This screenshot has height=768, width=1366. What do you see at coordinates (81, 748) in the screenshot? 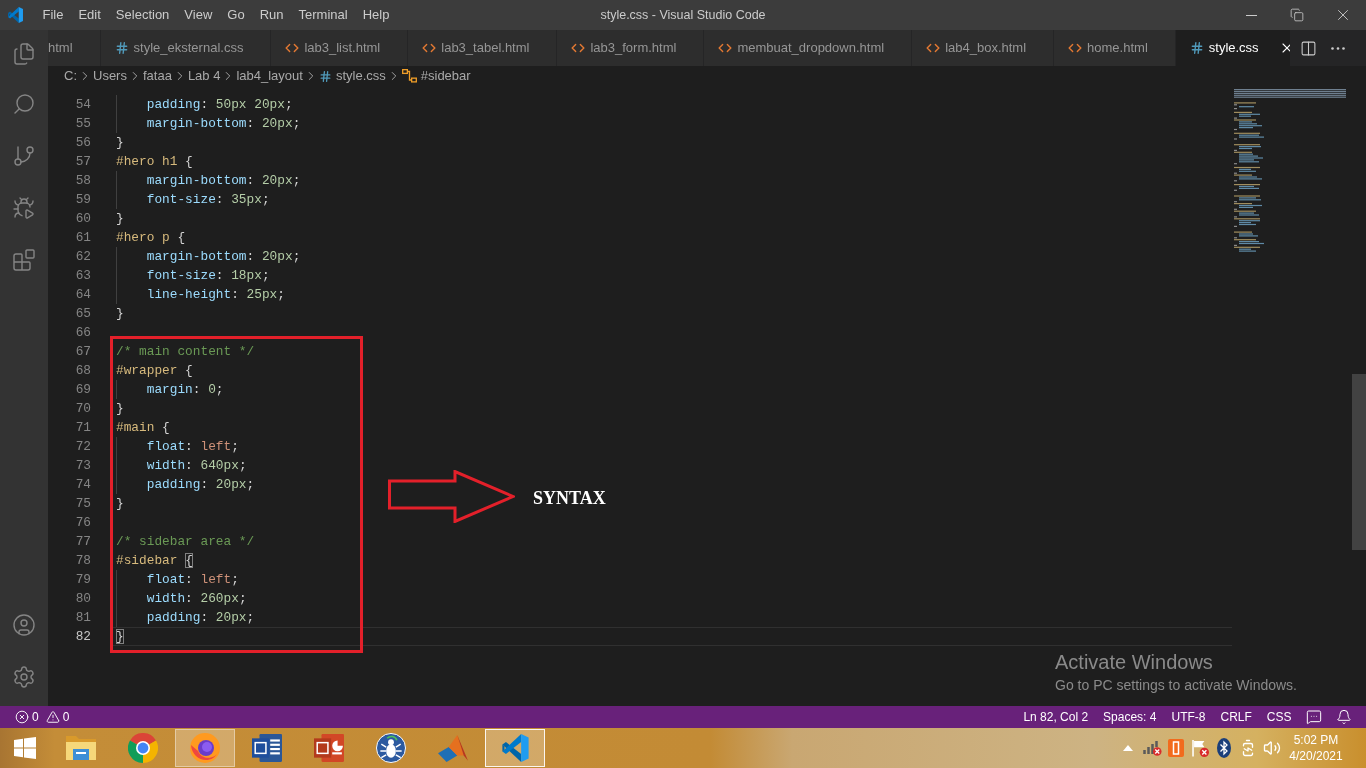
I see `folder-icon` at bounding box center [81, 748].